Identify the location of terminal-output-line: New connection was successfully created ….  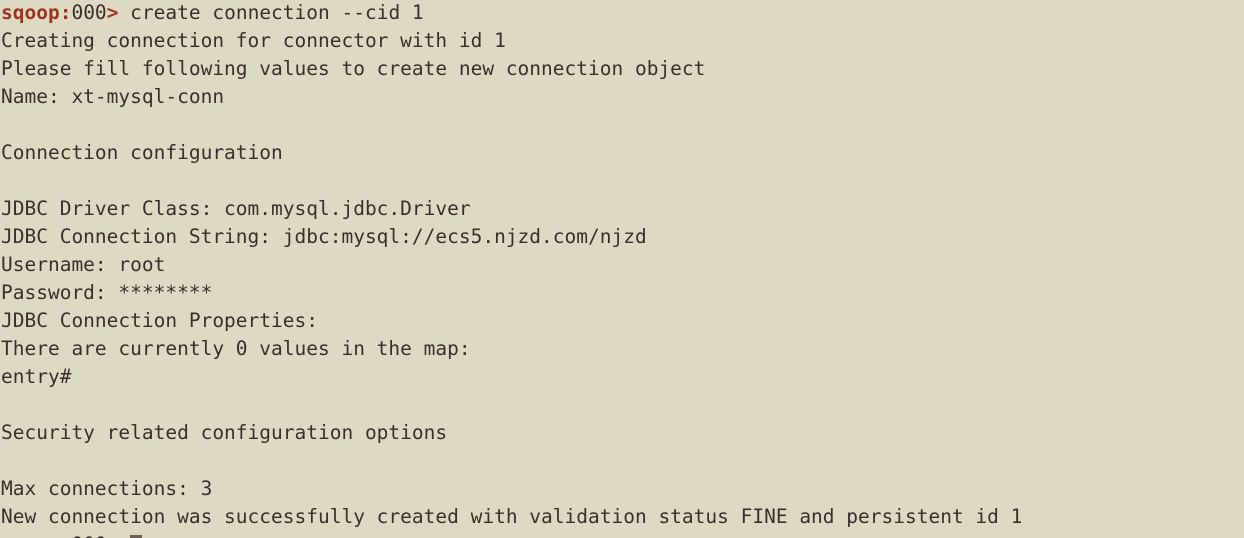
(512, 516).